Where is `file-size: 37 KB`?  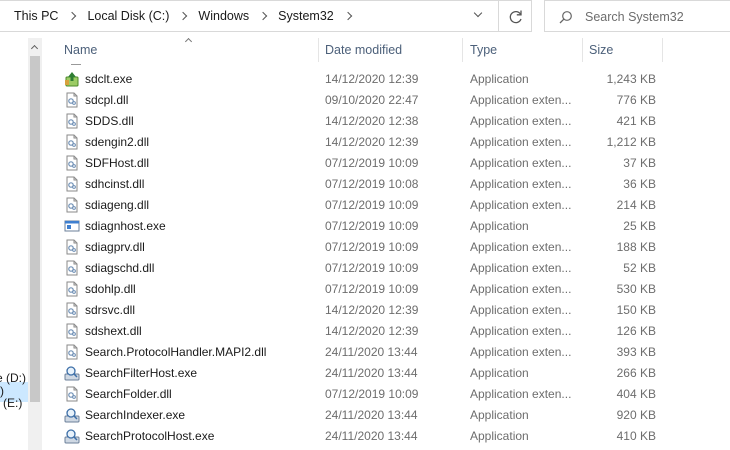
file-size: 37 KB is located at coordinates (639, 163).